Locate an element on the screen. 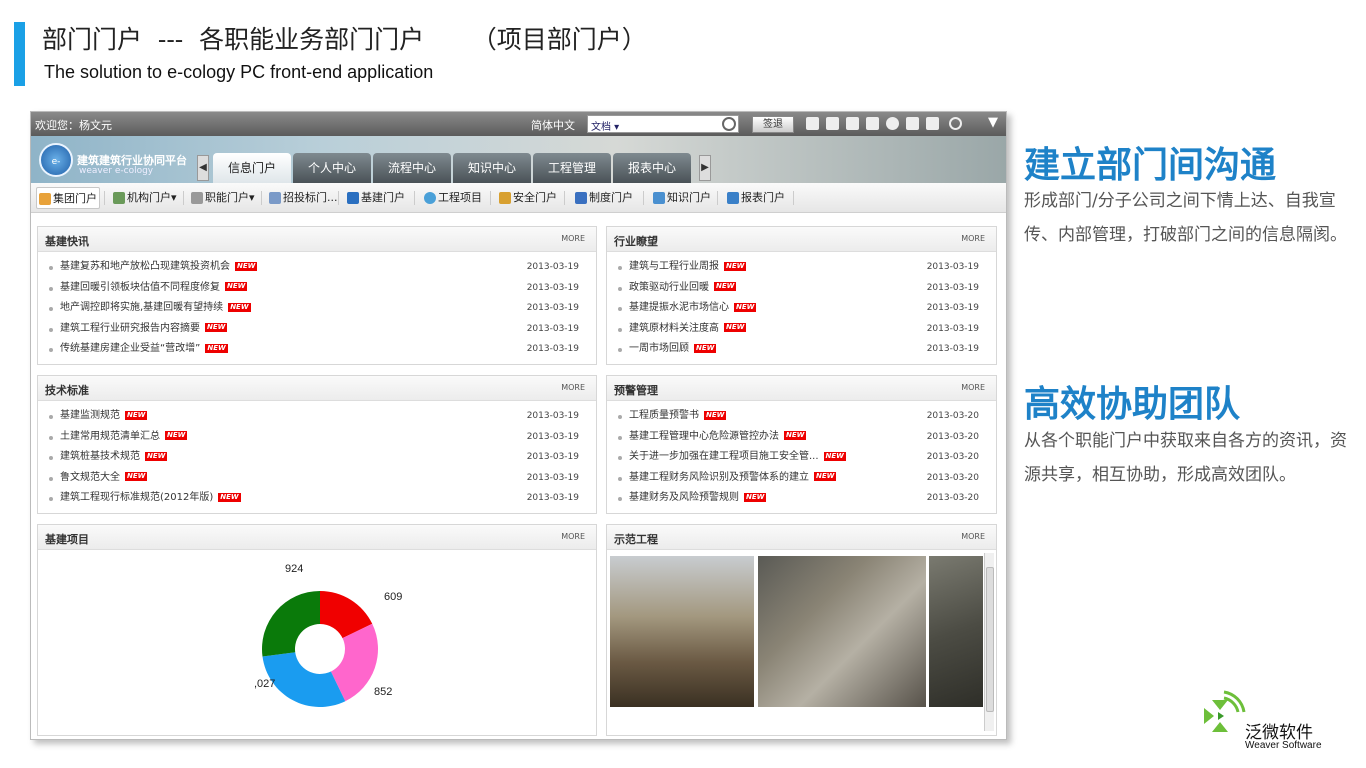  back-icon is located at coordinates (912, 123).